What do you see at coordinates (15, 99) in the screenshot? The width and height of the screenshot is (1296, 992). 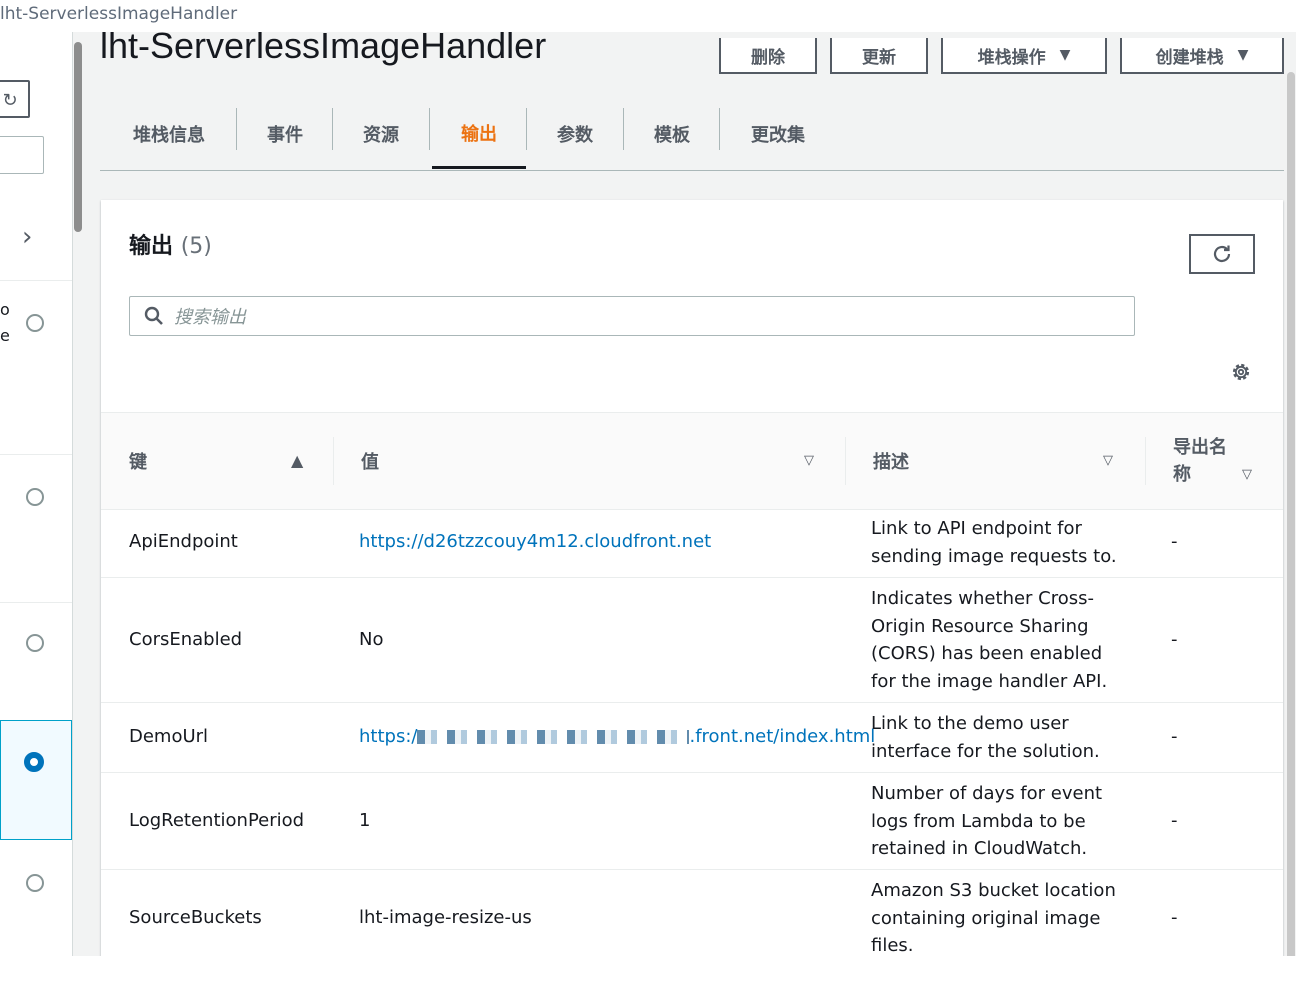 I see `stack-list-refresh-button: ↻` at bounding box center [15, 99].